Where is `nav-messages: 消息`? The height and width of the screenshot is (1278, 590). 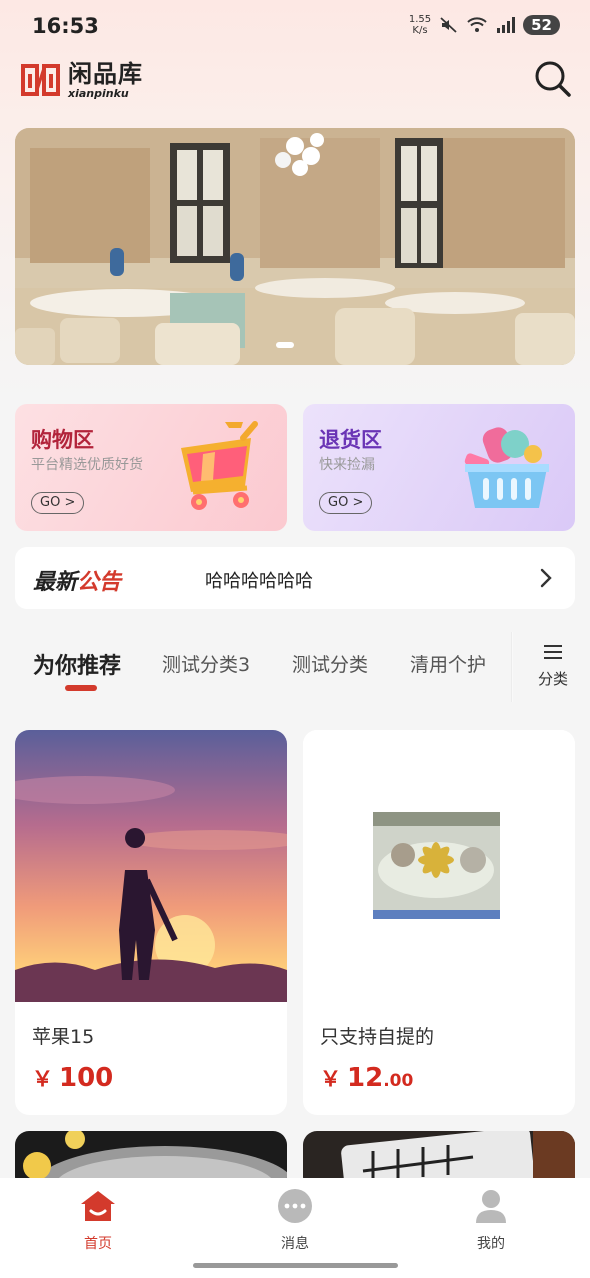 nav-messages: 消息 is located at coordinates (295, 1220).